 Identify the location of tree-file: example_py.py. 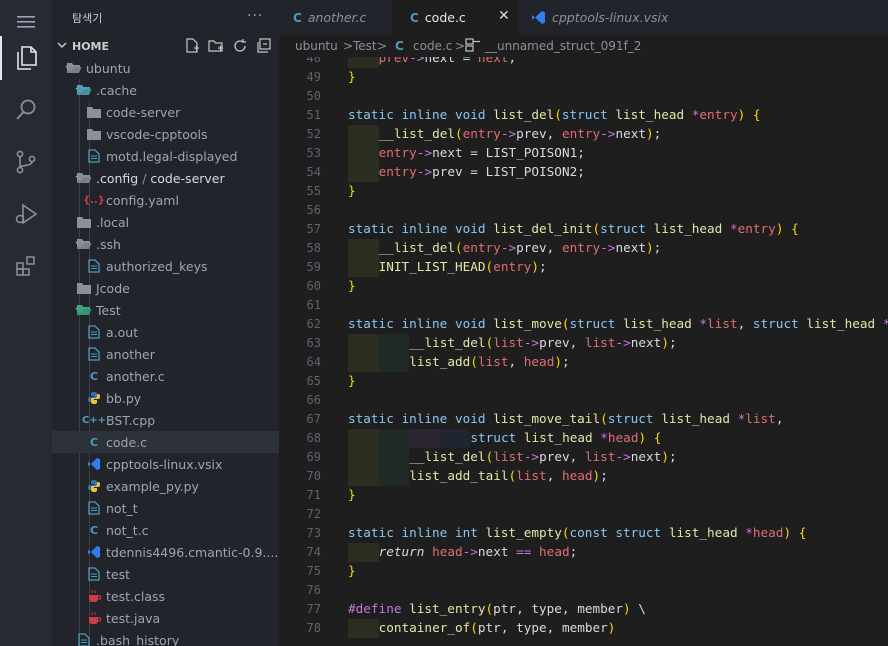
(165, 486).